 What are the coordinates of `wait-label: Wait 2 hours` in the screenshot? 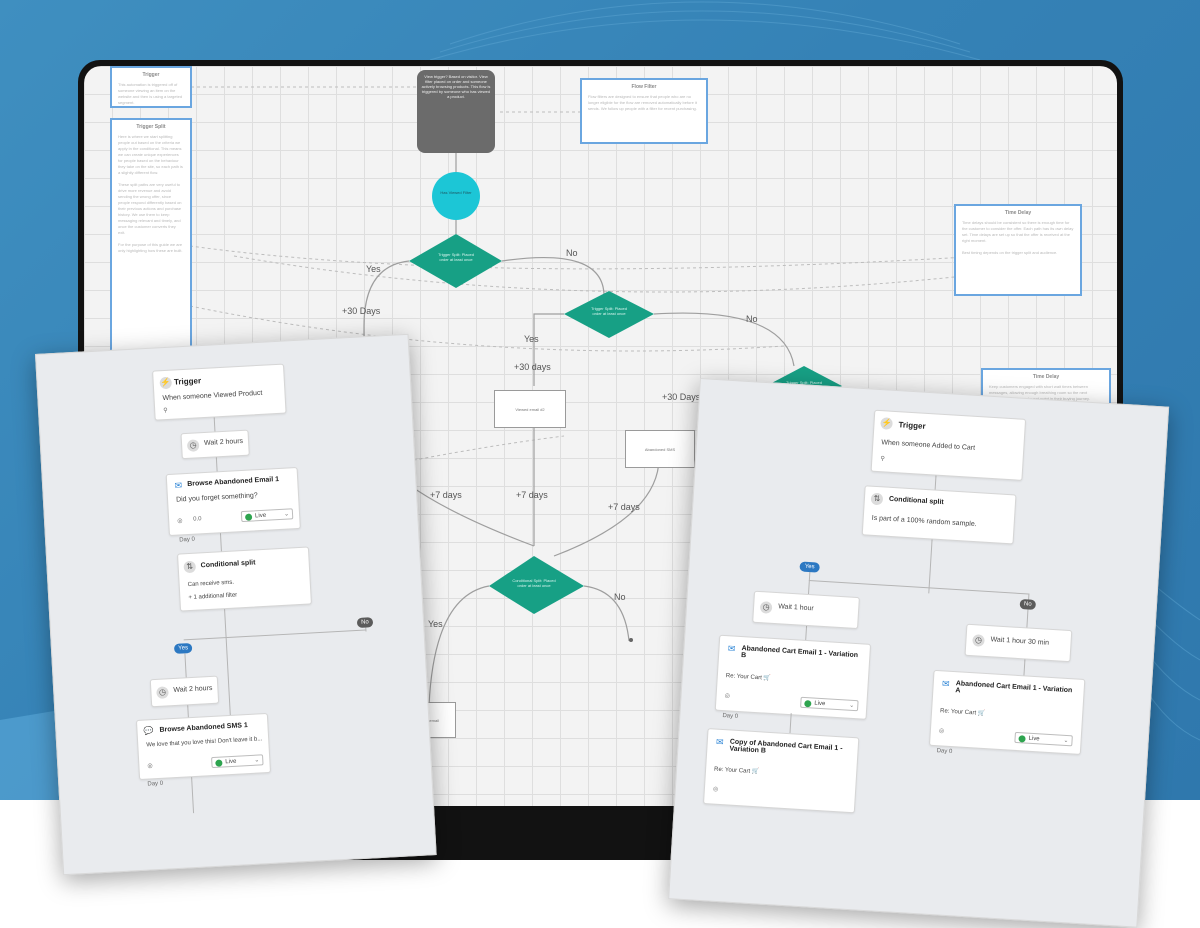 It's located at (223, 442).